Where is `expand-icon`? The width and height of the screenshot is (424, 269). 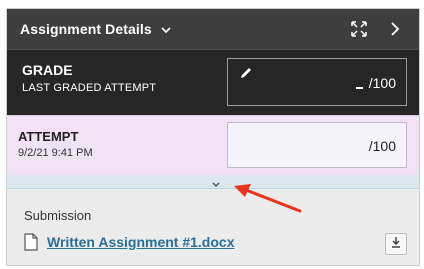 expand-icon is located at coordinates (359, 29).